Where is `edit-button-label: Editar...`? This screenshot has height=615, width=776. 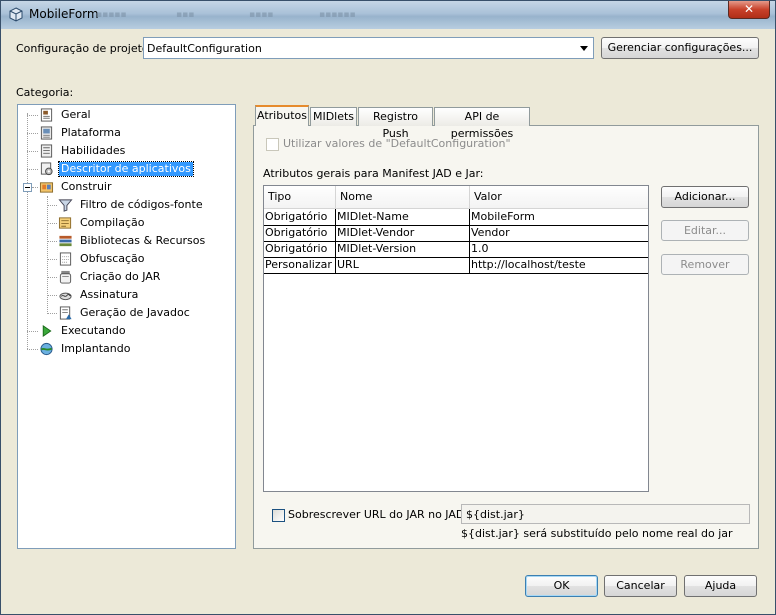 edit-button-label: Editar... is located at coordinates (705, 230).